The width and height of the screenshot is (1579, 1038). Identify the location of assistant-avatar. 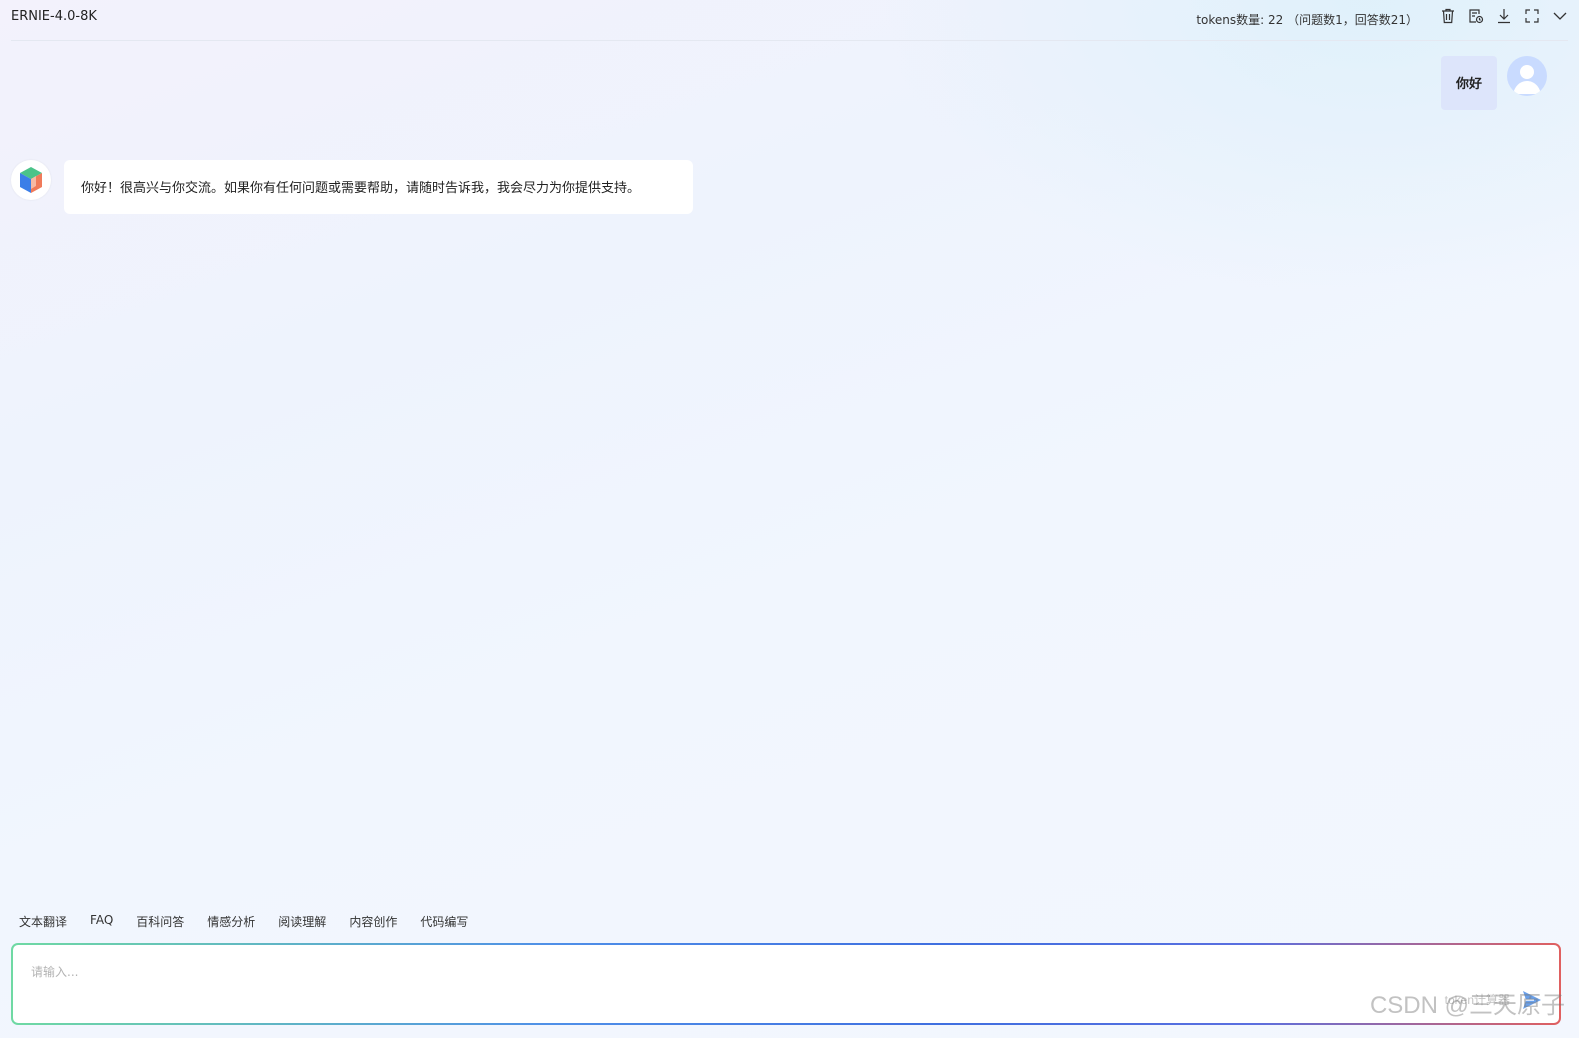
(31, 180).